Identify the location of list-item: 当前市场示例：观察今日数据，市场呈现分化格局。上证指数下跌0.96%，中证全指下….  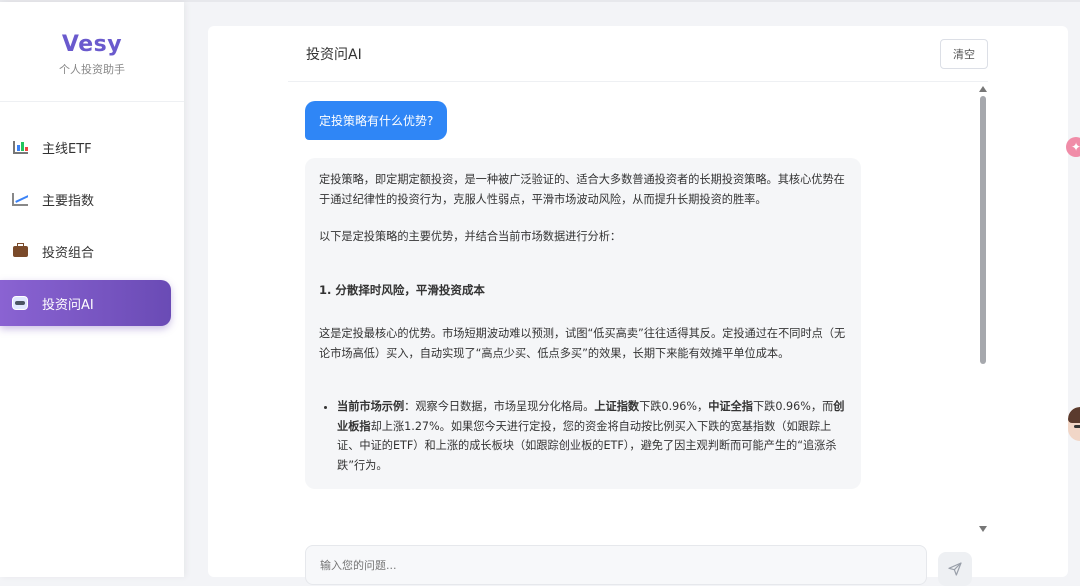
(592, 436).